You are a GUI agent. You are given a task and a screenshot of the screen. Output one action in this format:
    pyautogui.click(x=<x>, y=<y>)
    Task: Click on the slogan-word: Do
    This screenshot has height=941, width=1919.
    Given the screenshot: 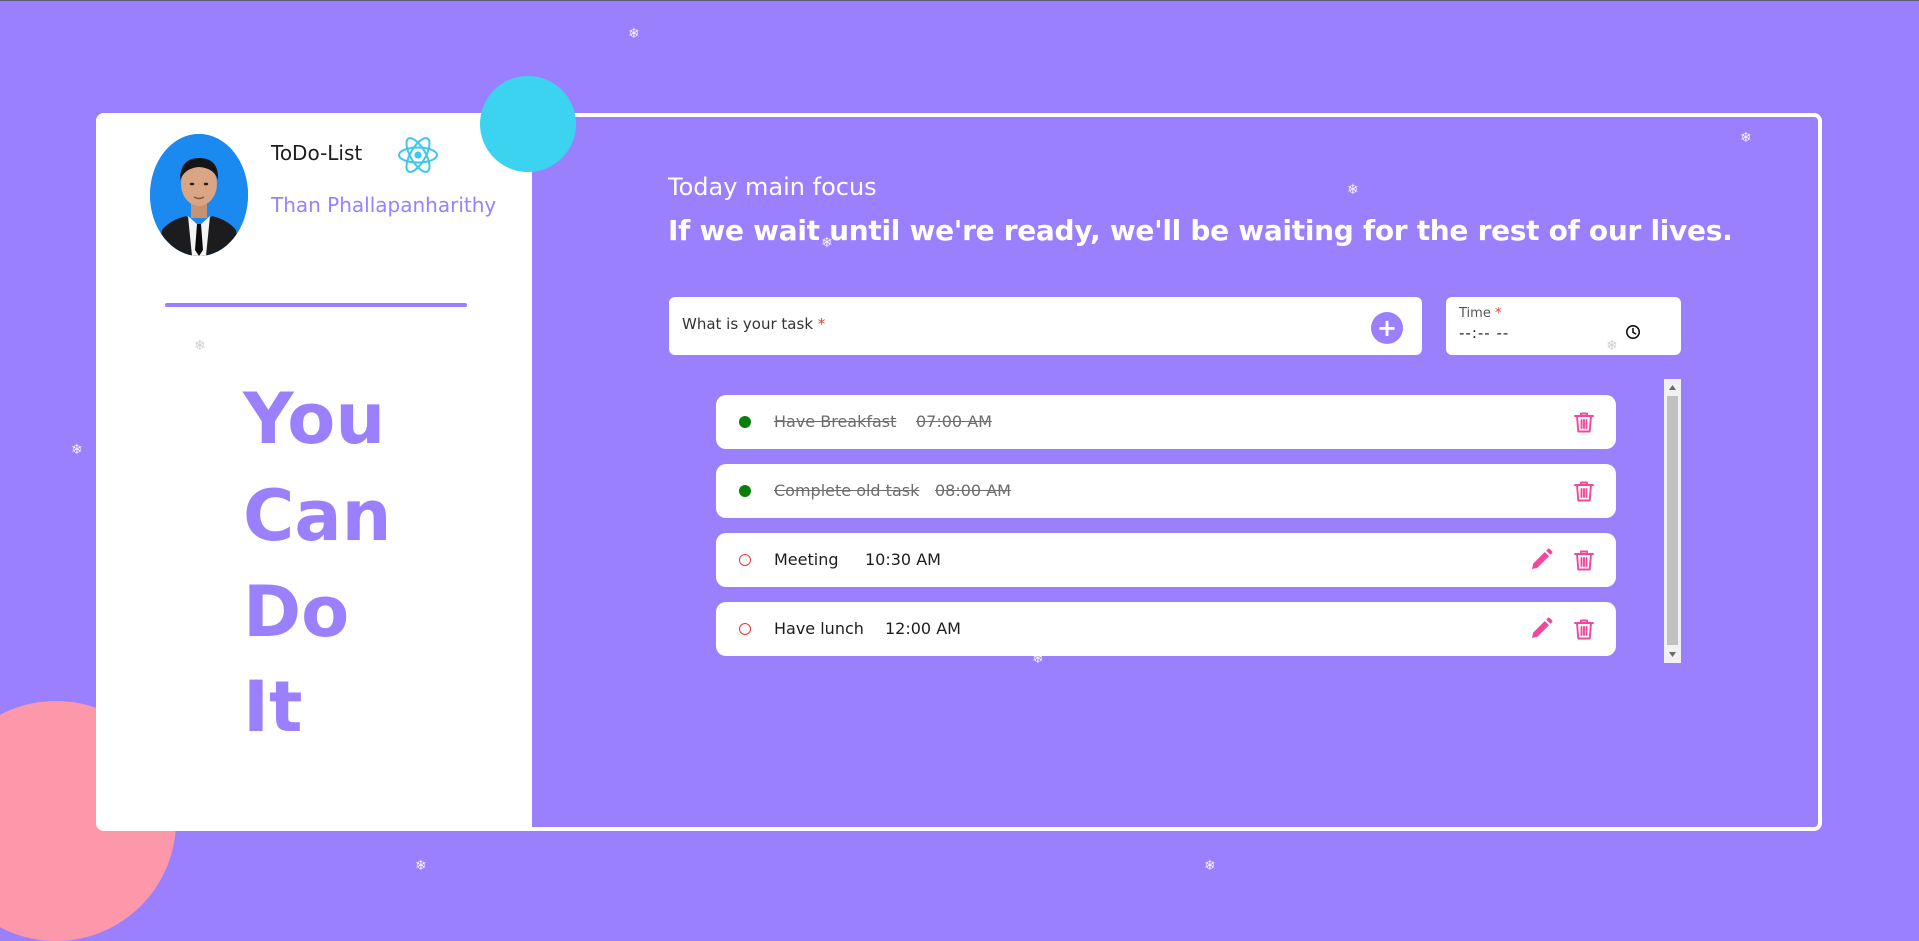 What is the action you would take?
    pyautogui.click(x=296, y=612)
    